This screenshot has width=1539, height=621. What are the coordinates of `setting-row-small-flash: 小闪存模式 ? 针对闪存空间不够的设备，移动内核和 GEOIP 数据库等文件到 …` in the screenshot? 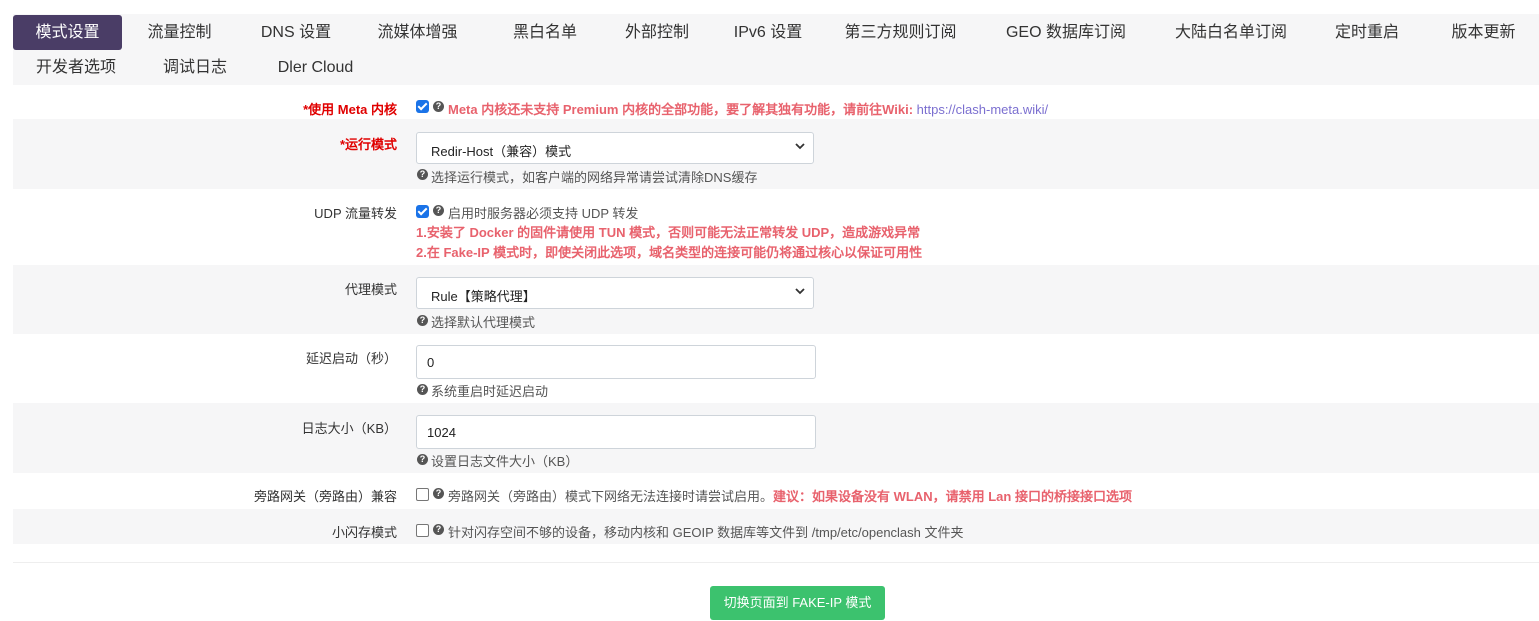 It's located at (776, 526).